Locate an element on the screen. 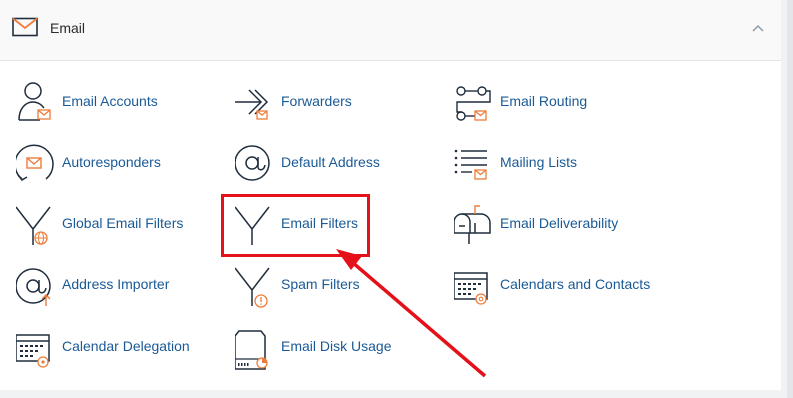  tool-label: Email Deliverability is located at coordinates (559, 223).